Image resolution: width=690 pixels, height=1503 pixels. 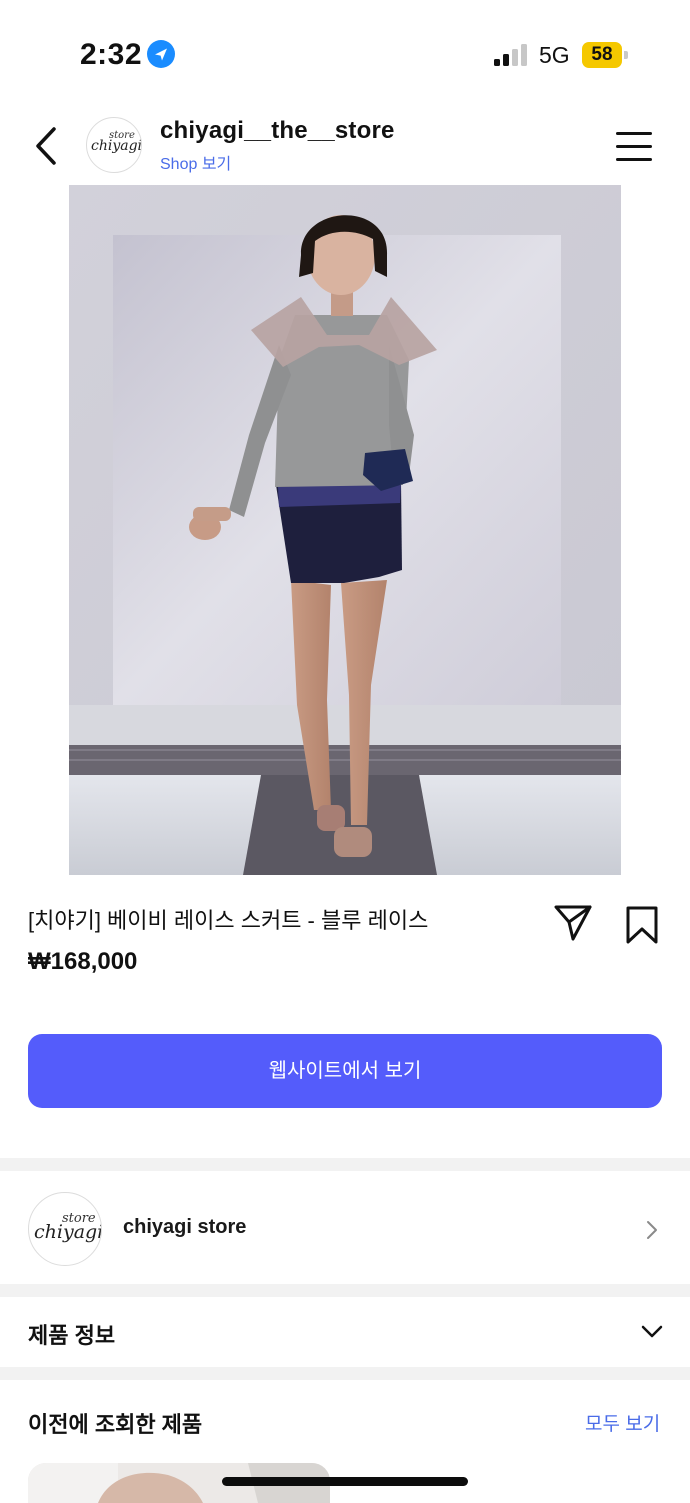 I want to click on home-indicator, so click(x=345, y=1481).